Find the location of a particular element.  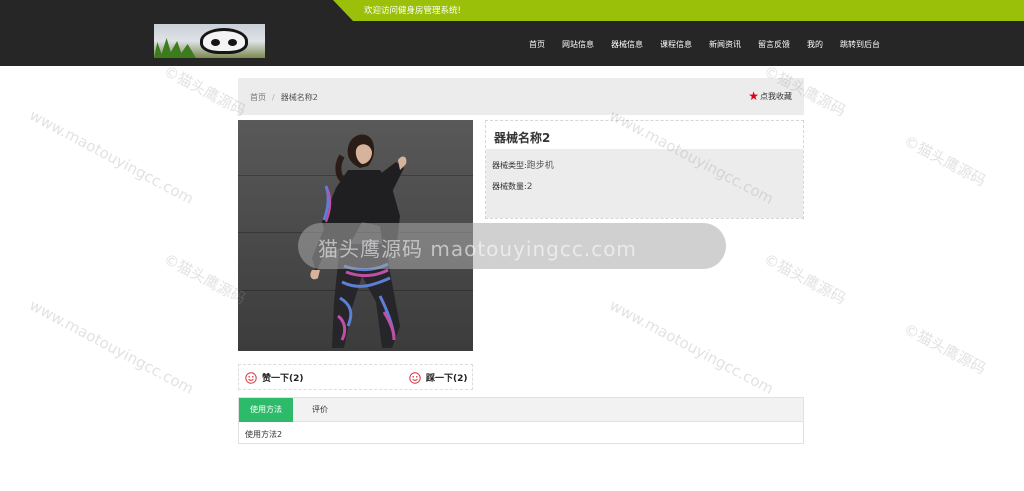

site-logo is located at coordinates (209, 41).